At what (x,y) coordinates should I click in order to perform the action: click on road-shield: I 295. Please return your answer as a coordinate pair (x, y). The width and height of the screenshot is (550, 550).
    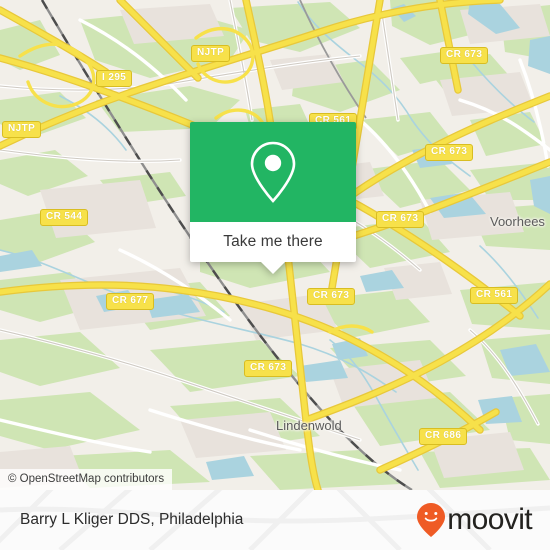
    Looking at the image, I should click on (114, 78).